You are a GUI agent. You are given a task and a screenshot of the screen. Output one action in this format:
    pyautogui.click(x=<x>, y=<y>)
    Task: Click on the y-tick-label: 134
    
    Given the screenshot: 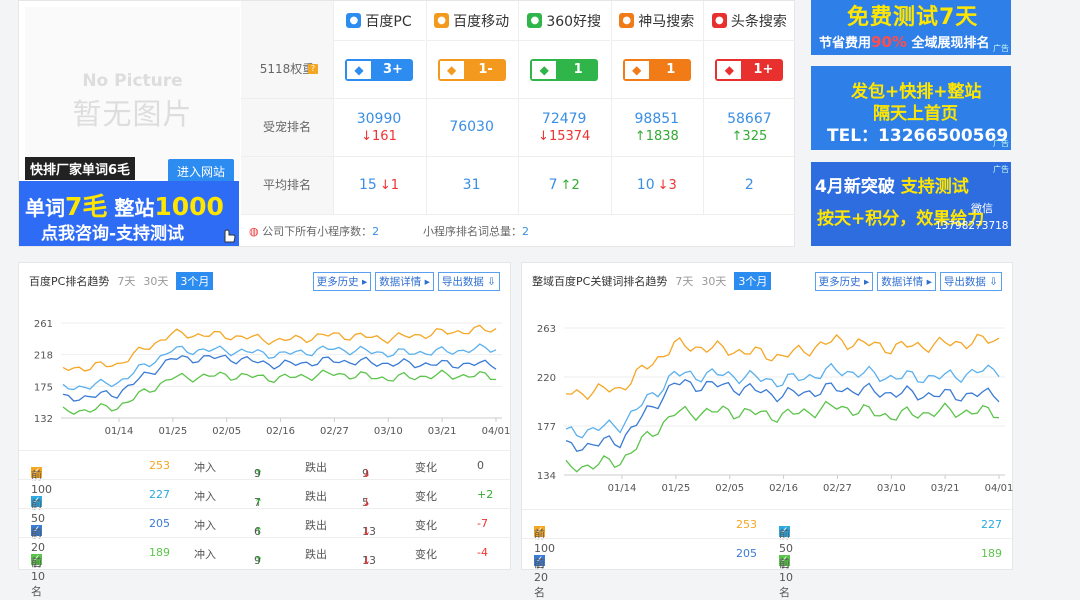 What is the action you would take?
    pyautogui.click(x=546, y=476)
    